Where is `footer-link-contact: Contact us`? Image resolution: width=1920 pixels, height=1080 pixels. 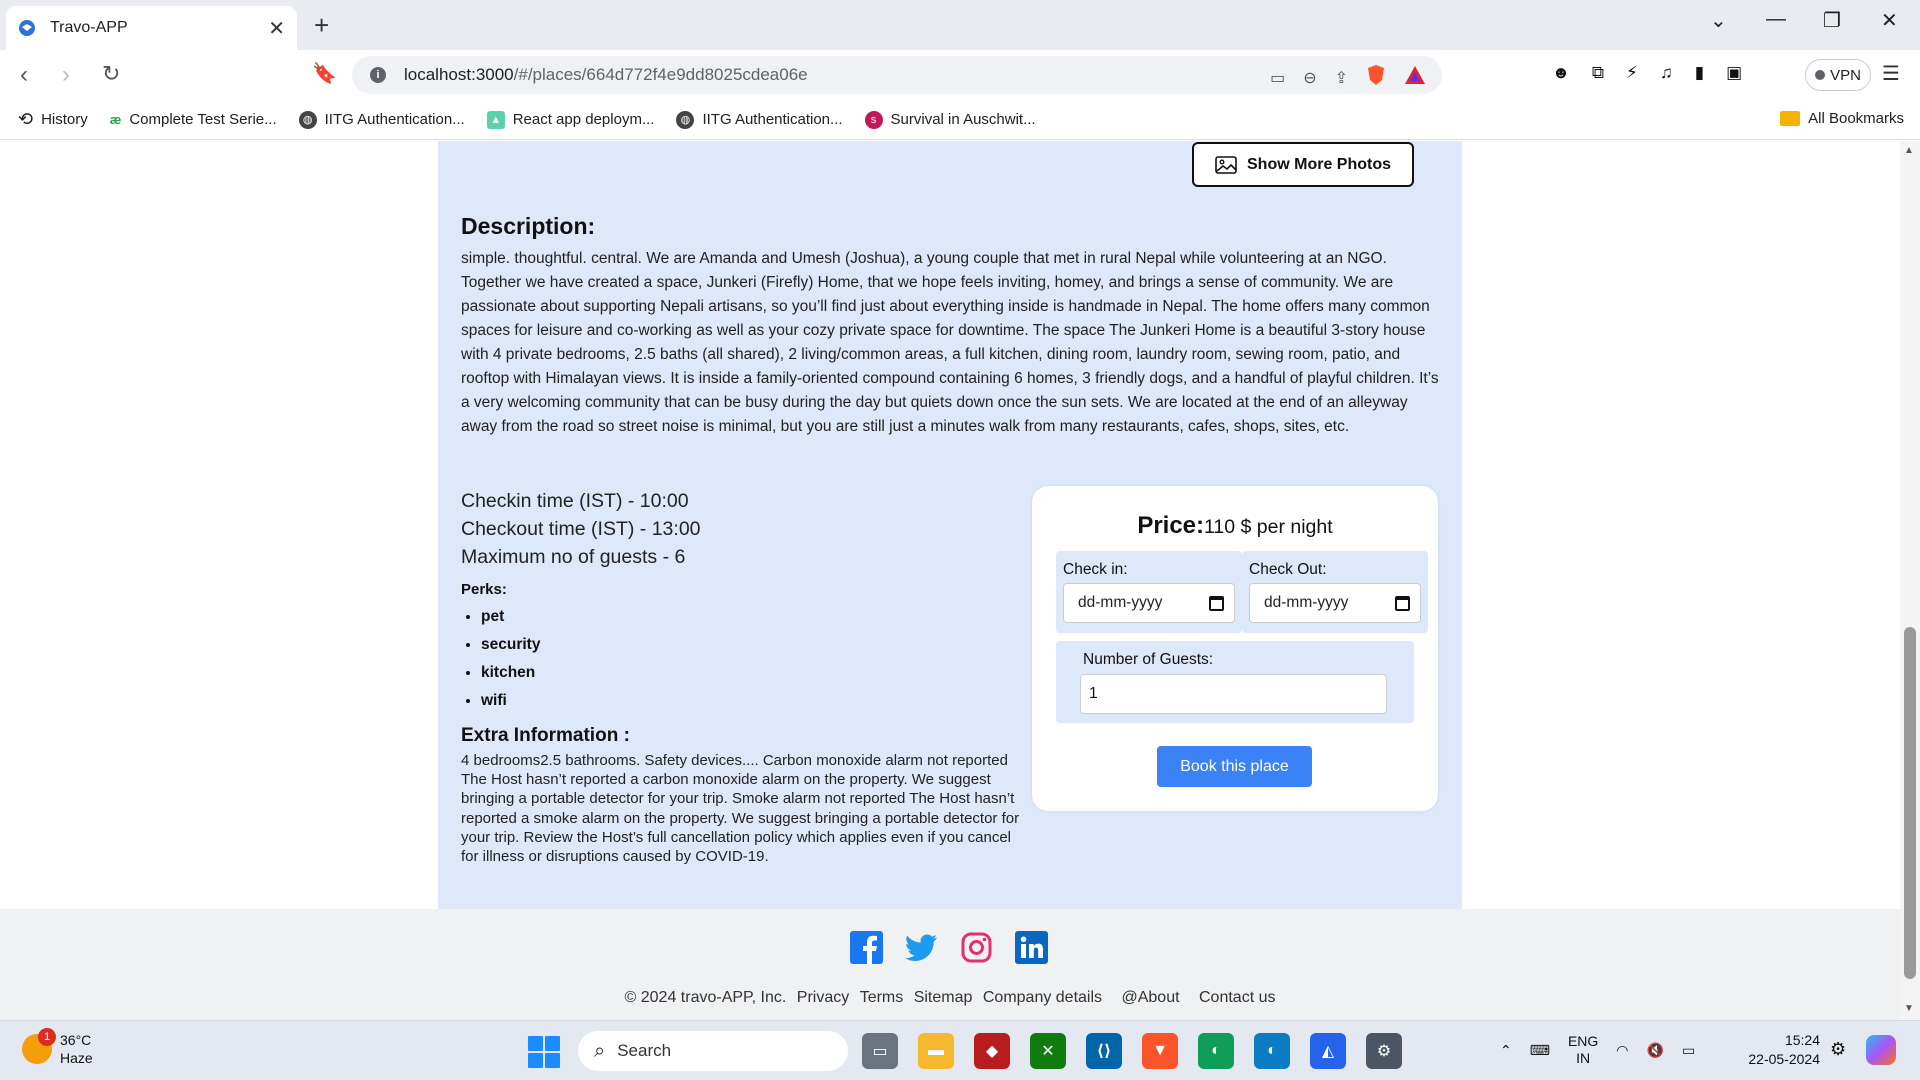
footer-link-contact: Contact us is located at coordinates (1237, 997).